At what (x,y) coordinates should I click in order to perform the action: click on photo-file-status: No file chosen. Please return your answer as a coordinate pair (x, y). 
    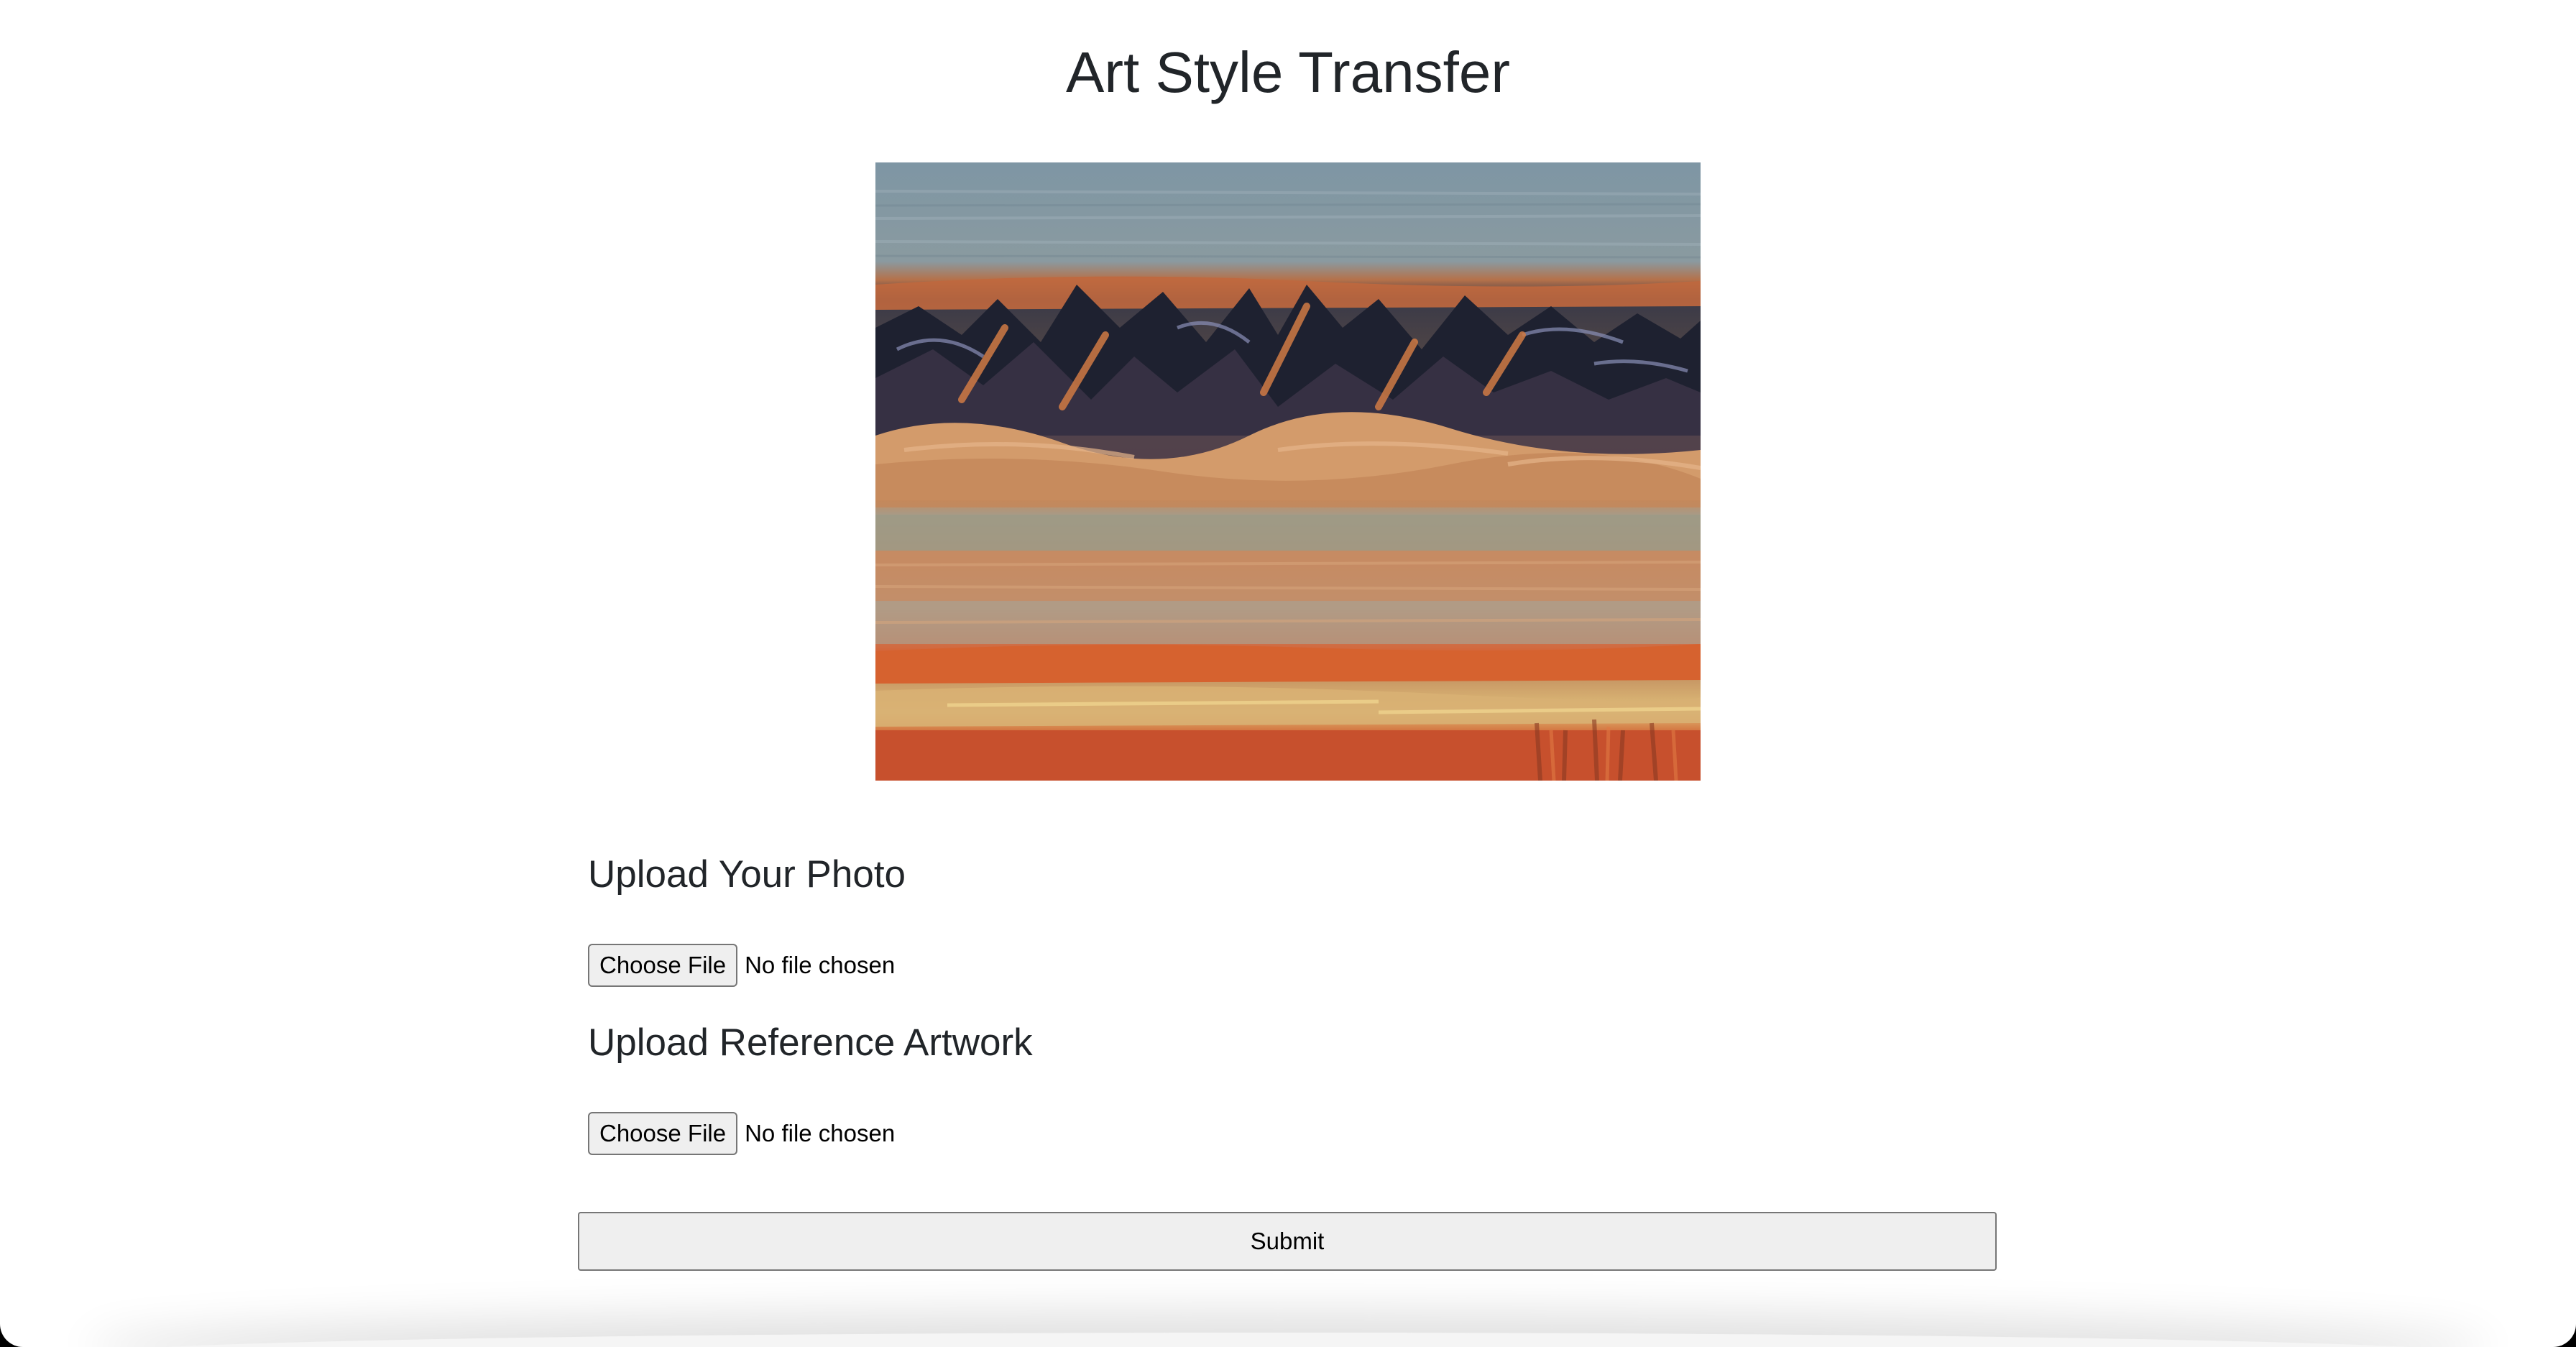
    Looking at the image, I should click on (820, 965).